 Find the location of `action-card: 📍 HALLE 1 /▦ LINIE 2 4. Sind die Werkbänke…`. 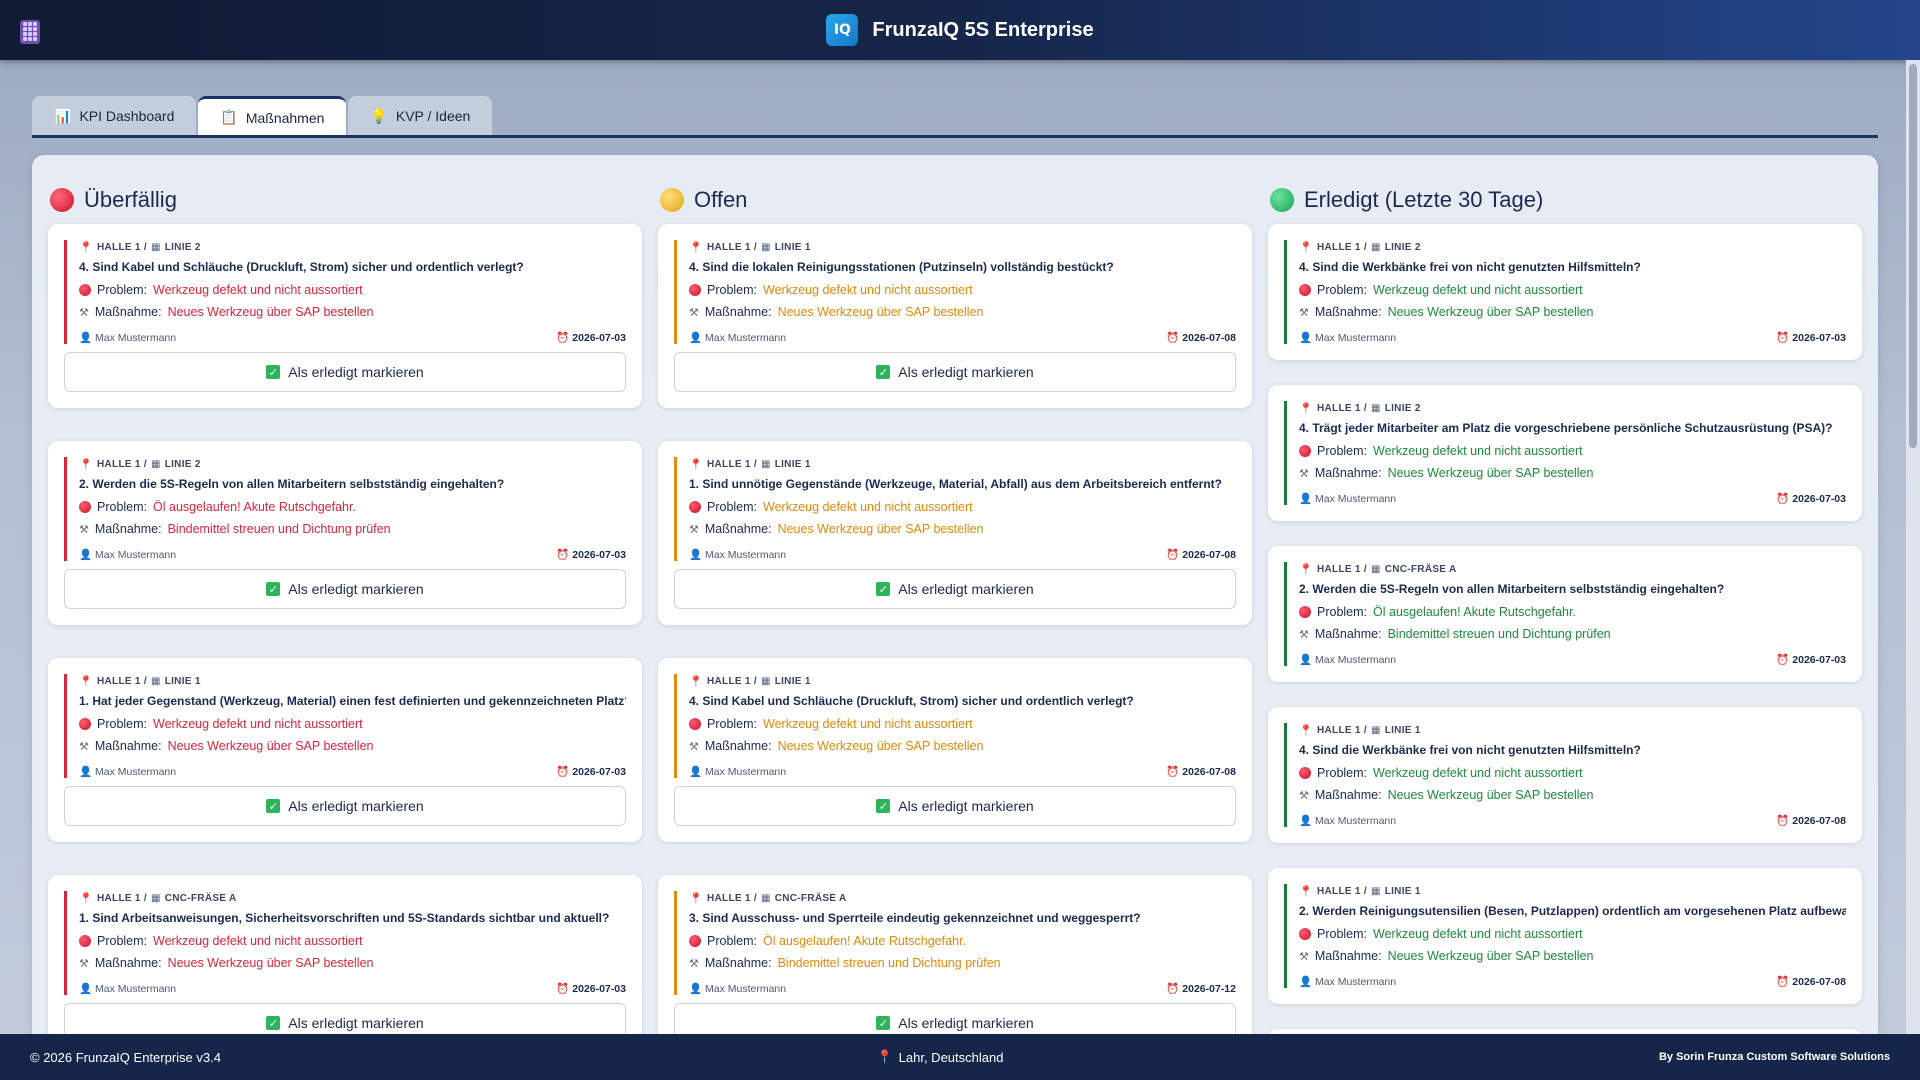

action-card: 📍 HALLE 1 /▦ LINIE 2 4. Sind die Werkbänke… is located at coordinates (1565, 292).